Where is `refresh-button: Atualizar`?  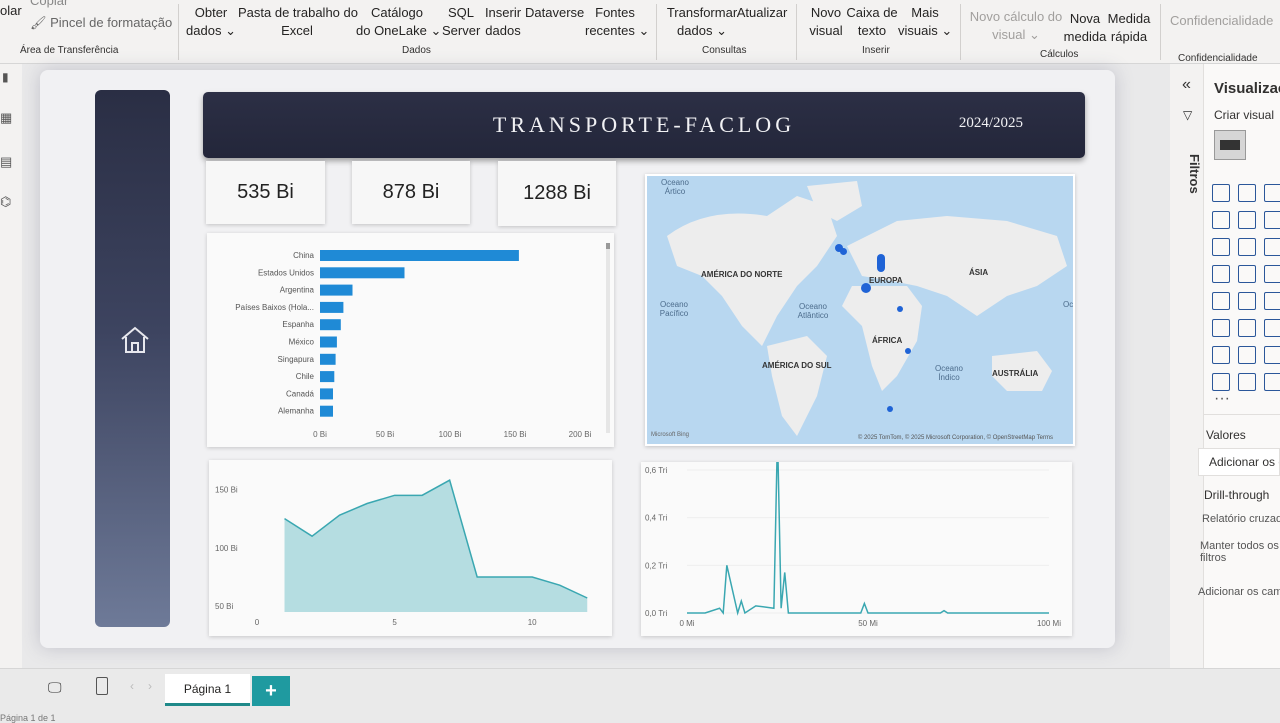
refresh-button: Atualizar is located at coordinates (762, 13).